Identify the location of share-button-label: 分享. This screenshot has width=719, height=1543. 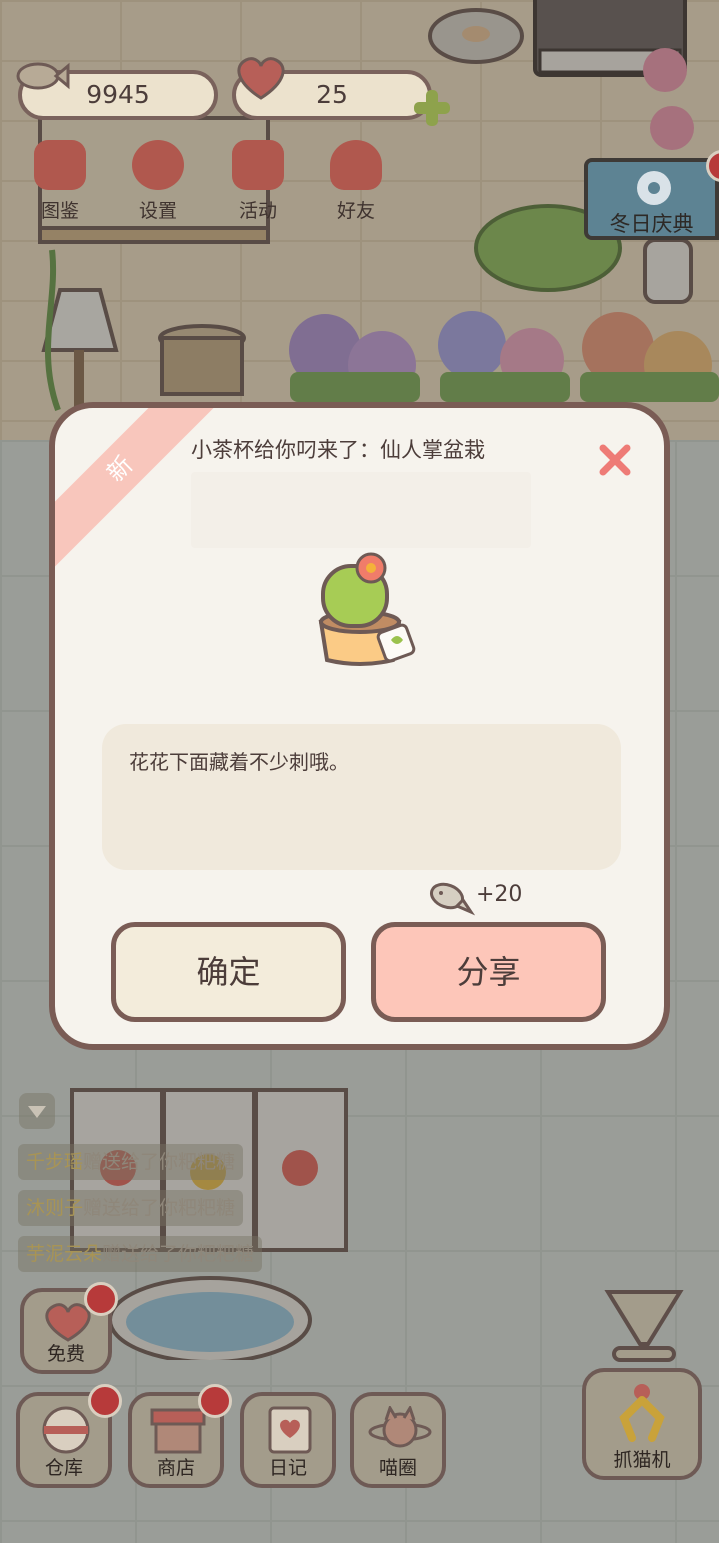
(488, 972).